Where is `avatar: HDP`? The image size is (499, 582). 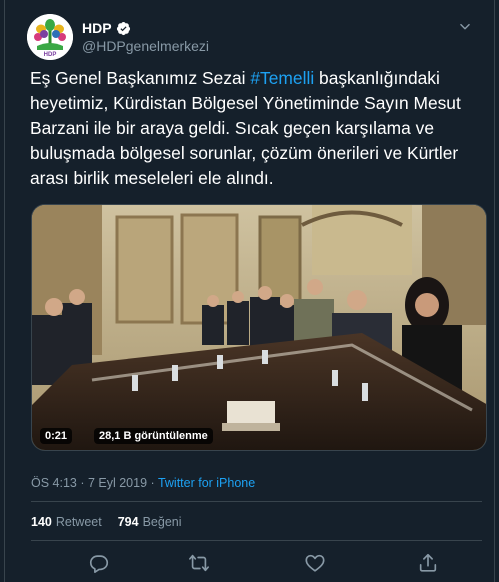 avatar: HDP is located at coordinates (50, 37).